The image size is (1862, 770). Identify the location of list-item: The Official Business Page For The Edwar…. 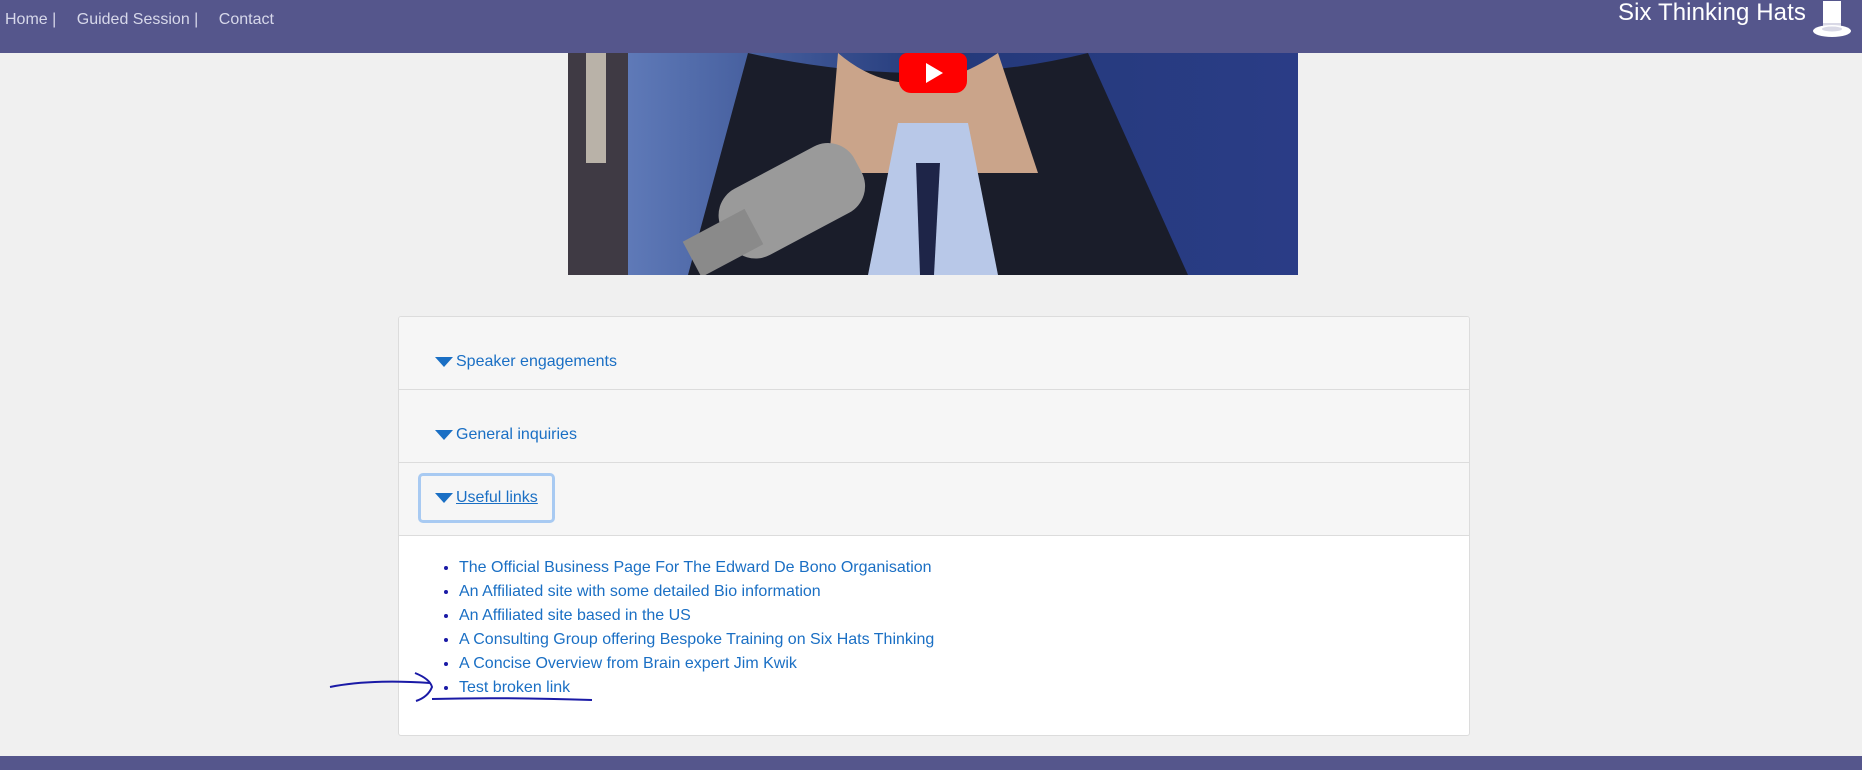
(964, 568).